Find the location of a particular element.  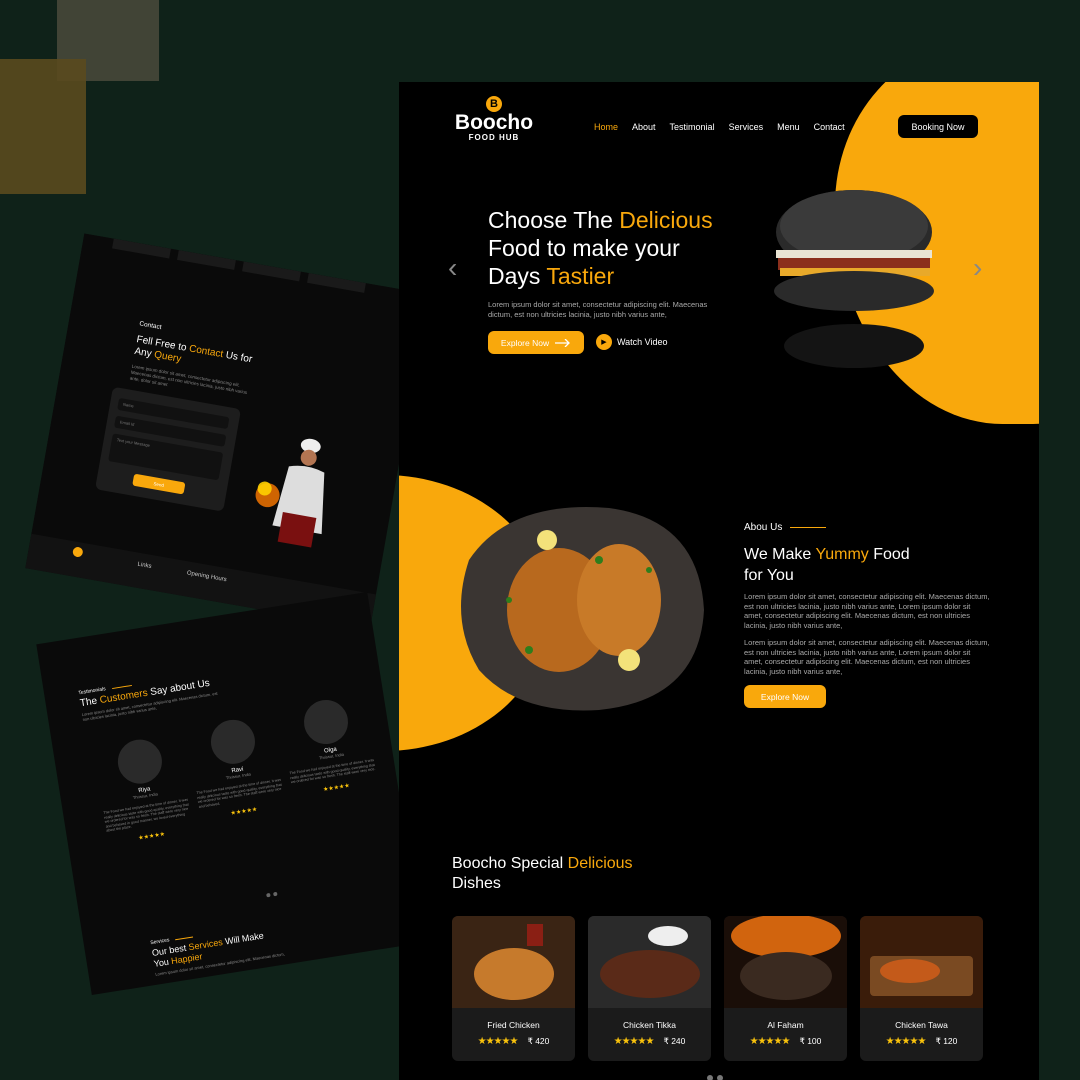

booking-button: Booking Now is located at coordinates (938, 126).